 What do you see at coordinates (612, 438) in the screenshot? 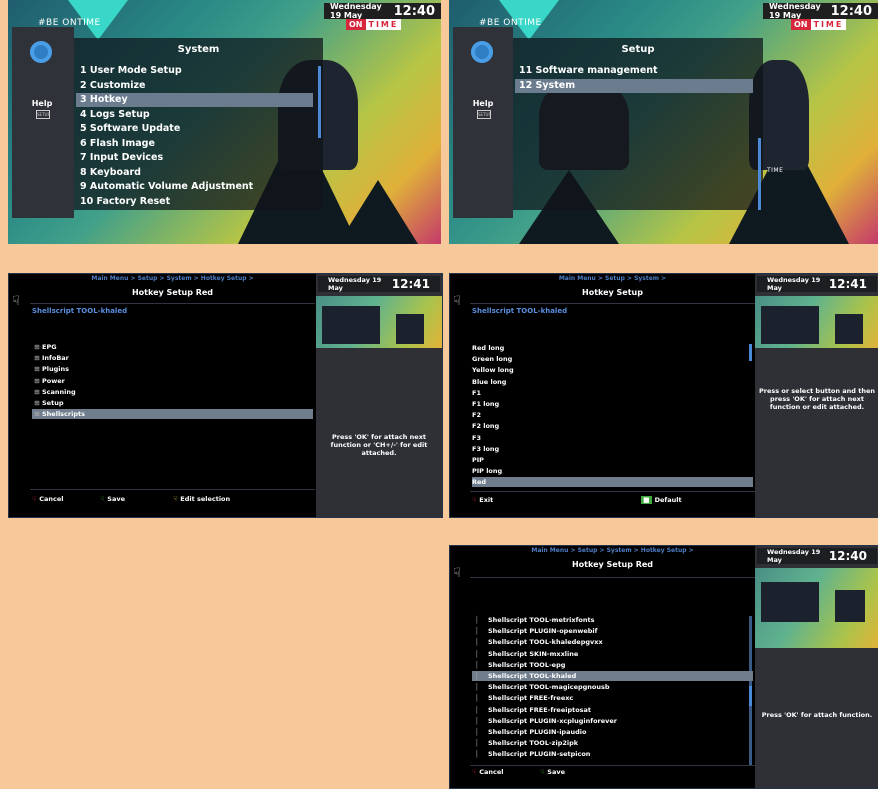
I see `list-item: F3` at bounding box center [612, 438].